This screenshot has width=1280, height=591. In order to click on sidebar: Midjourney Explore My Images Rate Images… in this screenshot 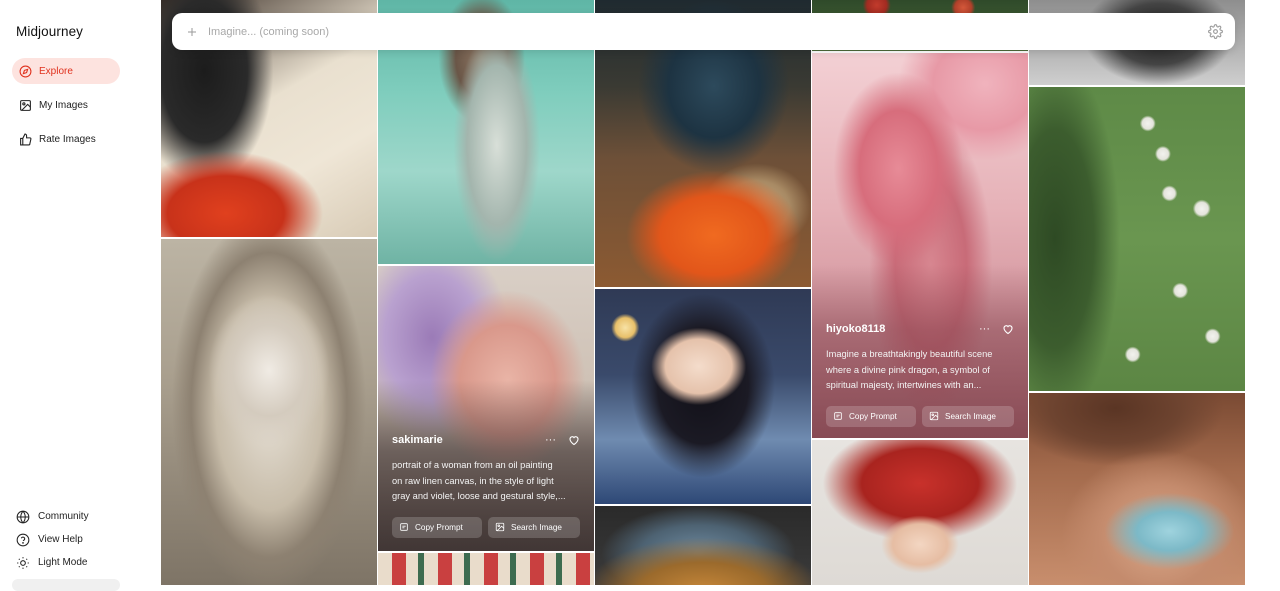, I will do `click(80, 295)`.